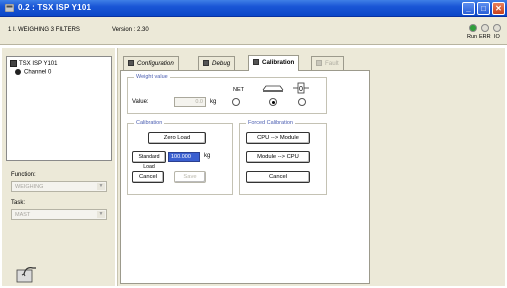 The height and width of the screenshot is (288, 507). I want to click on version-label: Version : 2.30, so click(130, 30).